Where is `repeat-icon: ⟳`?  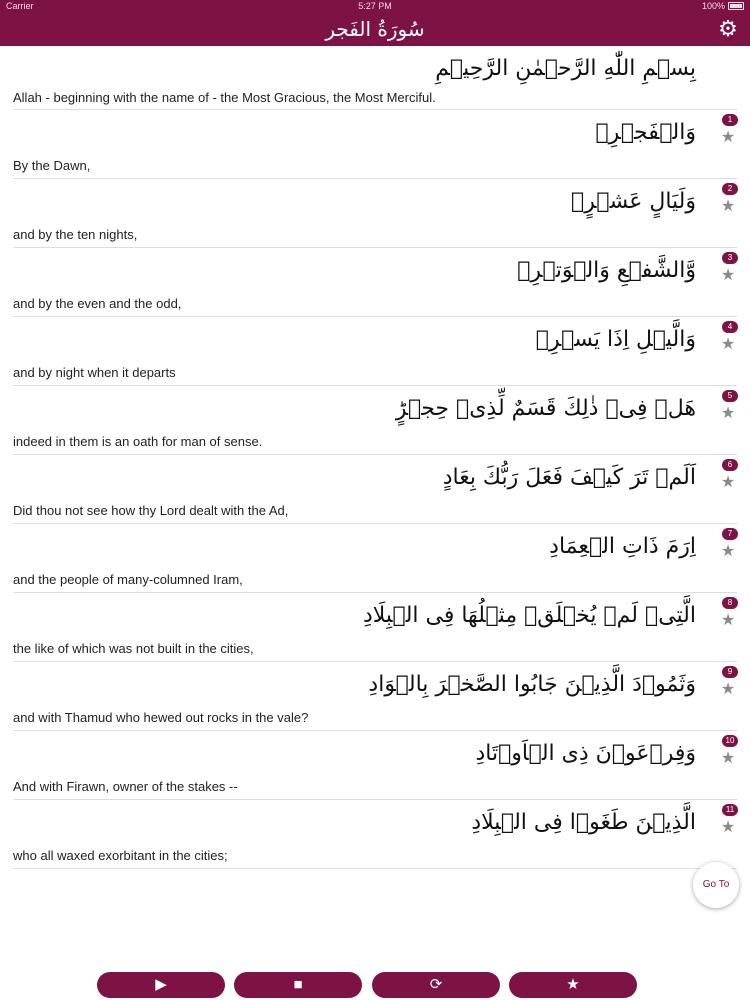
repeat-icon: ⟳ is located at coordinates (436, 984).